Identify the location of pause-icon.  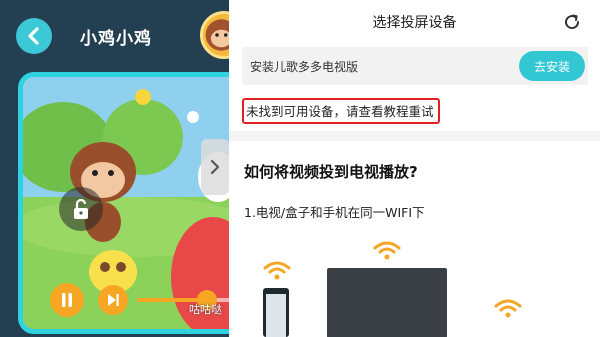
(67, 300).